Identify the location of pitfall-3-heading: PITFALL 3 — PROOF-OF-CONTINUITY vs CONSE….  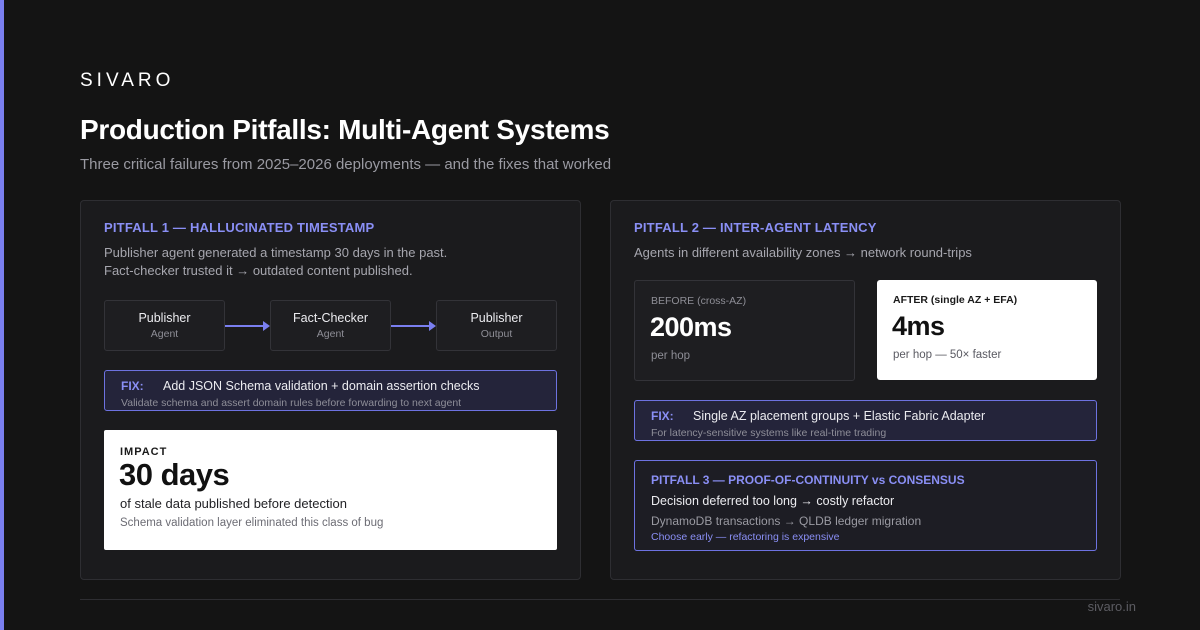
(808, 480).